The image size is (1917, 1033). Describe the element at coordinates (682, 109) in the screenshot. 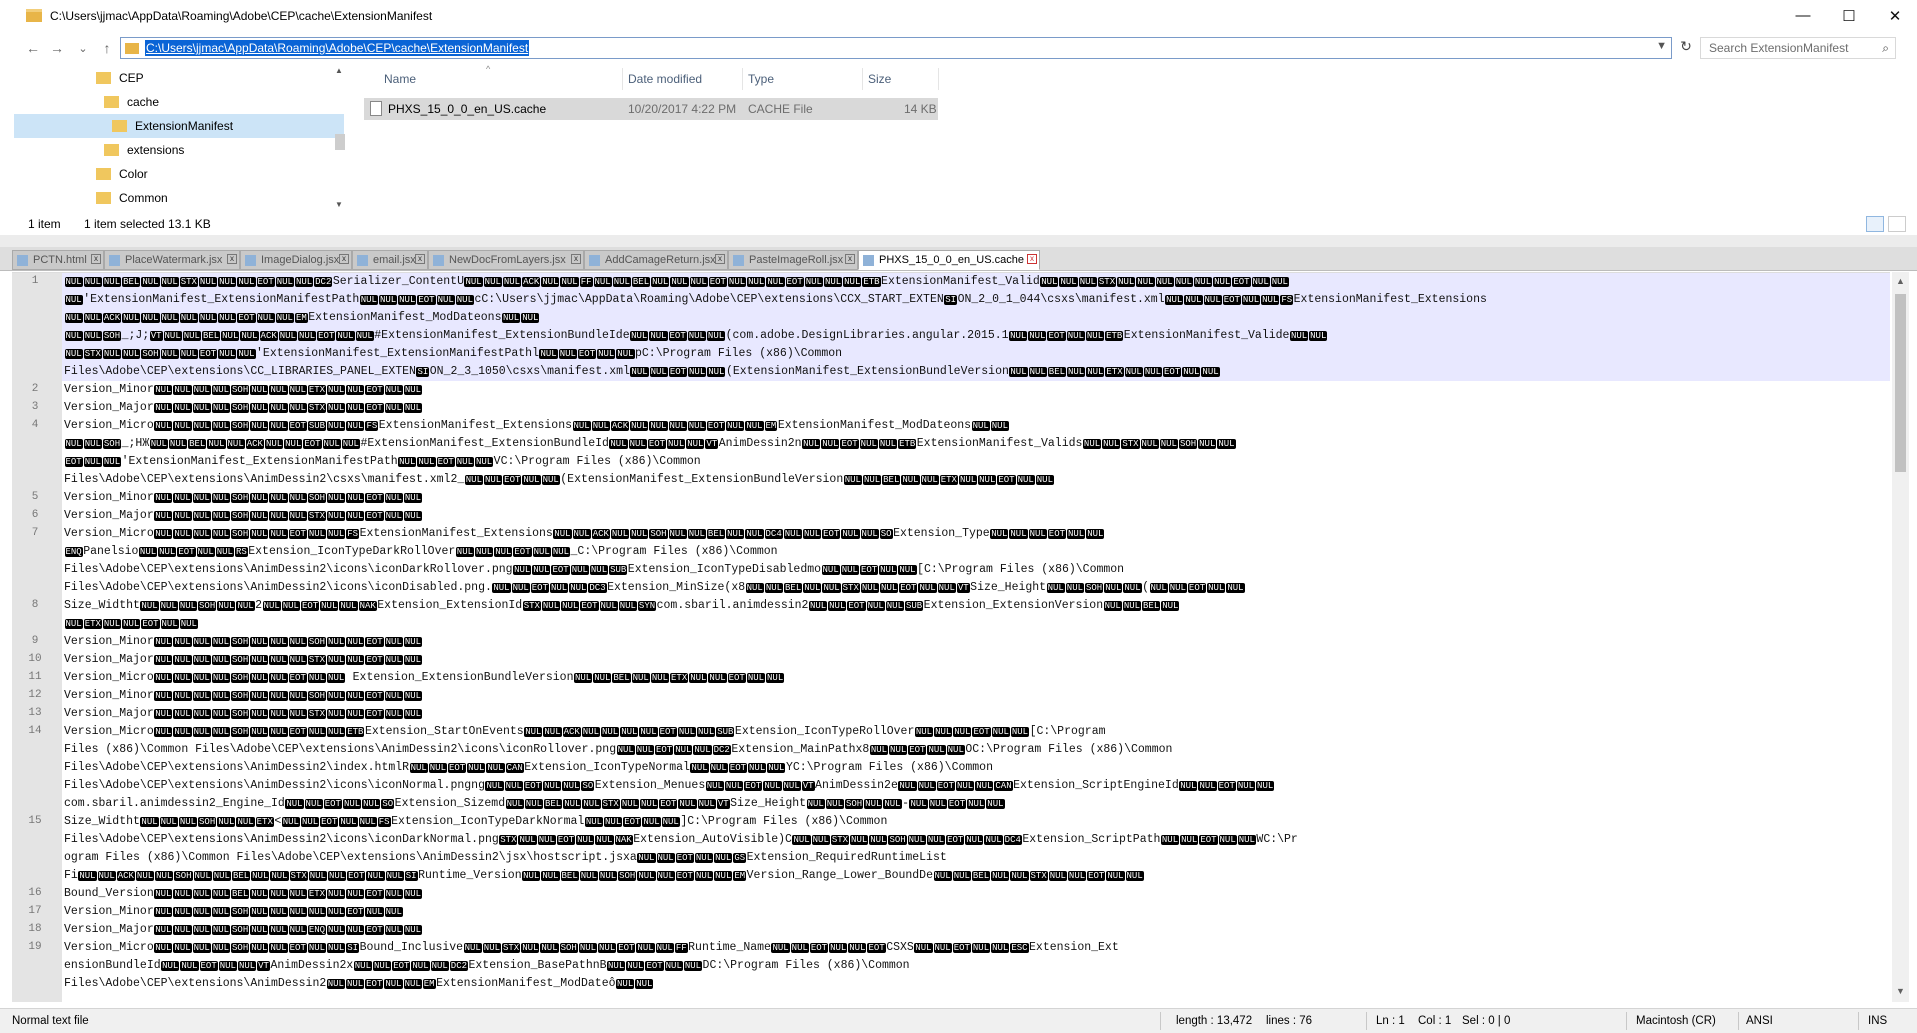

I see `file-date: 10/20/2017 4:22 PM` at that location.